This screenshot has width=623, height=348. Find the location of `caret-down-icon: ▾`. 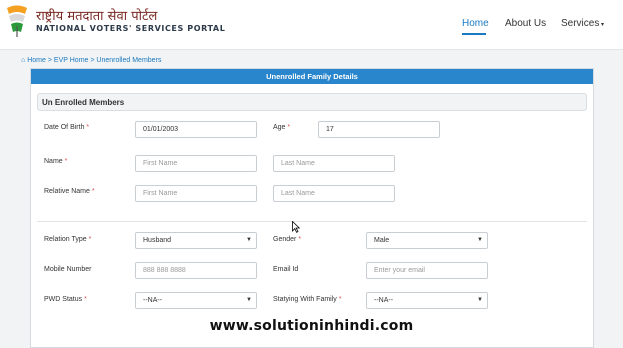

caret-down-icon: ▾ is located at coordinates (602, 25).